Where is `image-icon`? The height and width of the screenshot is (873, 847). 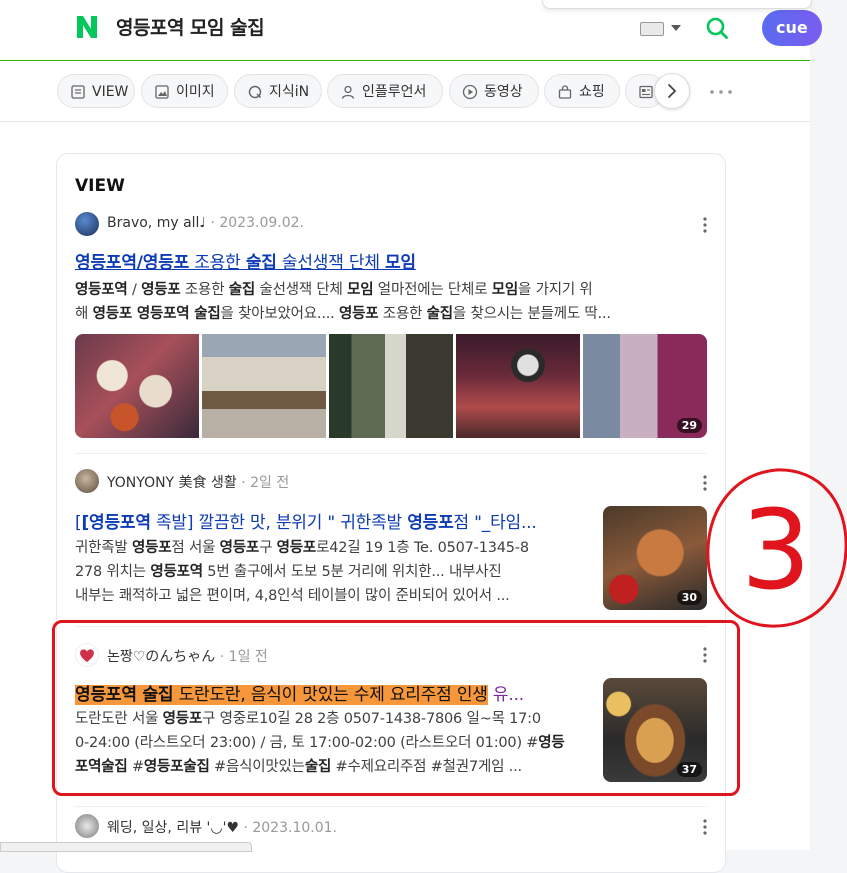 image-icon is located at coordinates (162, 92).